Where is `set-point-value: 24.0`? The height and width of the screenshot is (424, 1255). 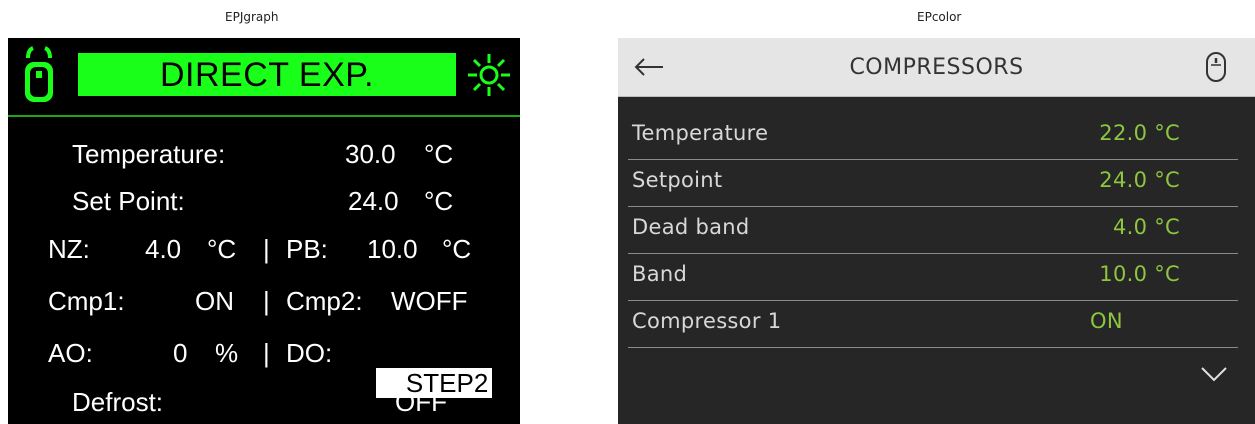 set-point-value: 24.0 is located at coordinates (373, 201).